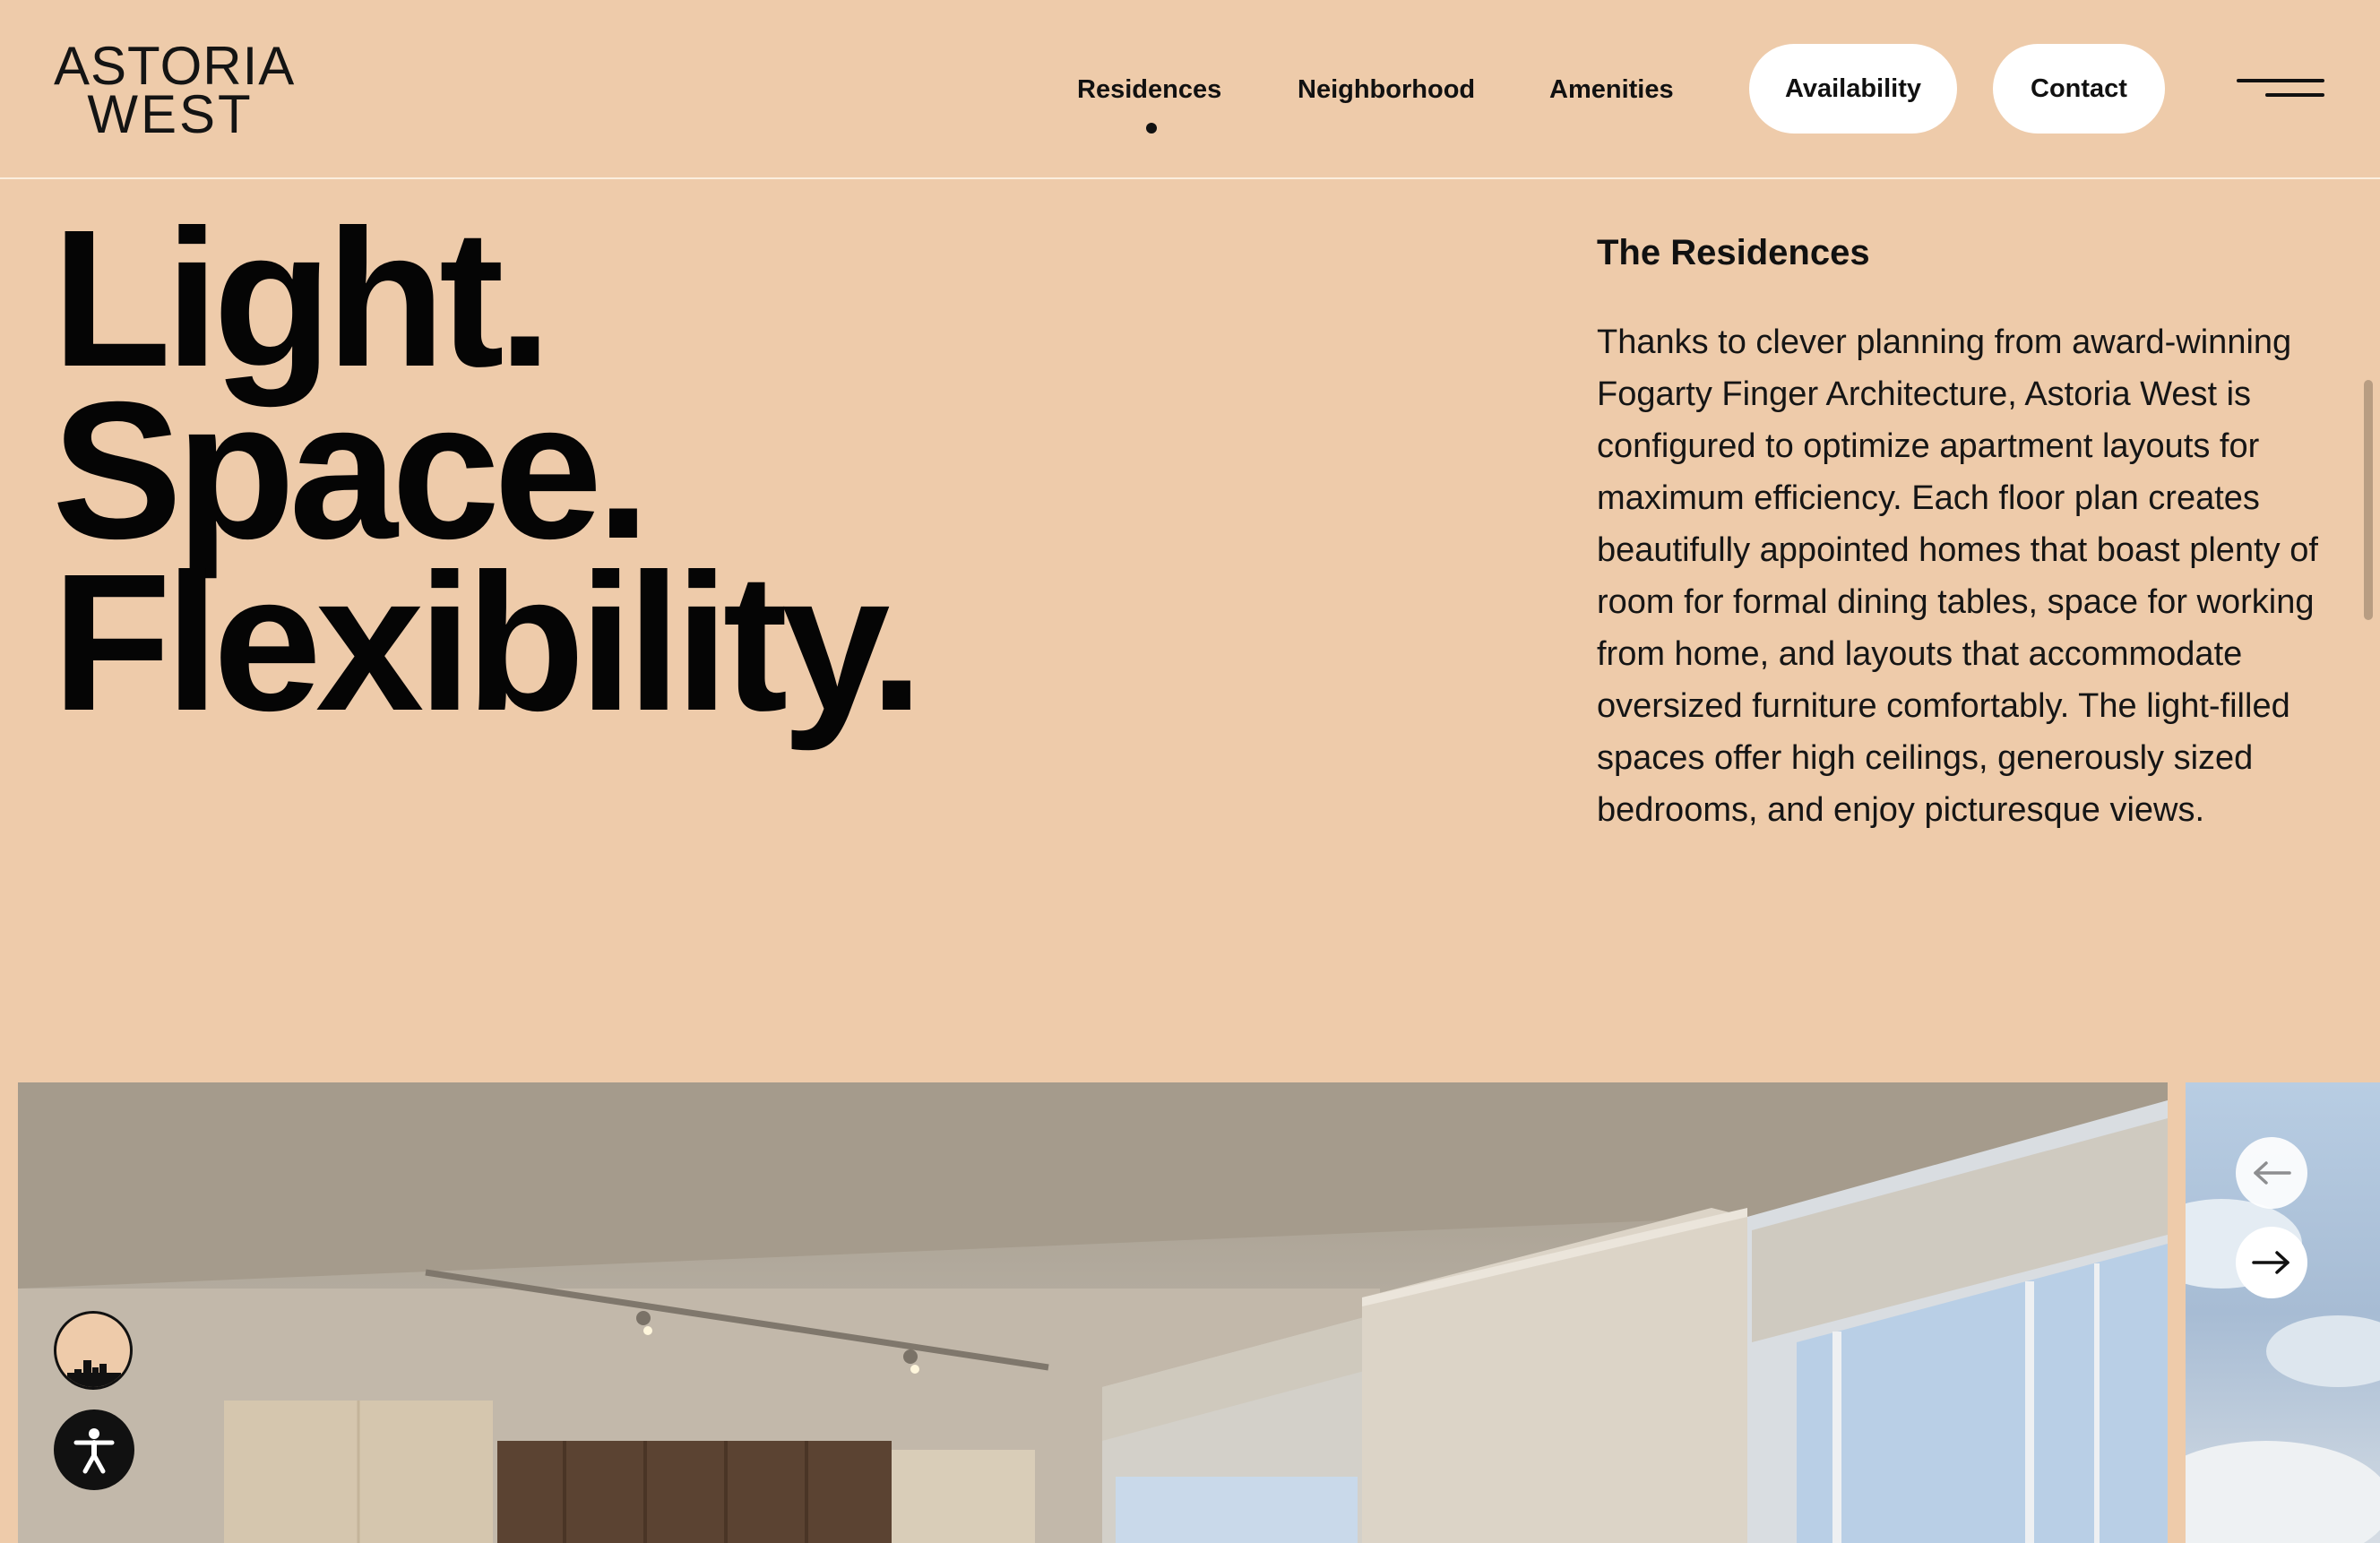 This screenshot has height=1543, width=2380. I want to click on site-logo: ASTORIA WEST, so click(174, 90).